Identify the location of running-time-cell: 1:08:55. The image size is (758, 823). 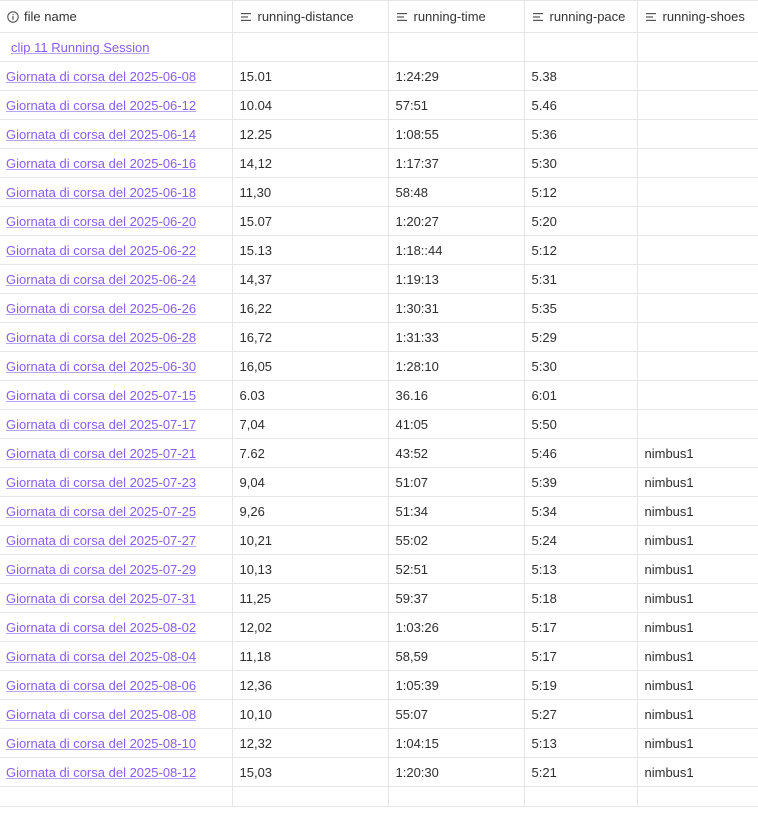
(456, 134).